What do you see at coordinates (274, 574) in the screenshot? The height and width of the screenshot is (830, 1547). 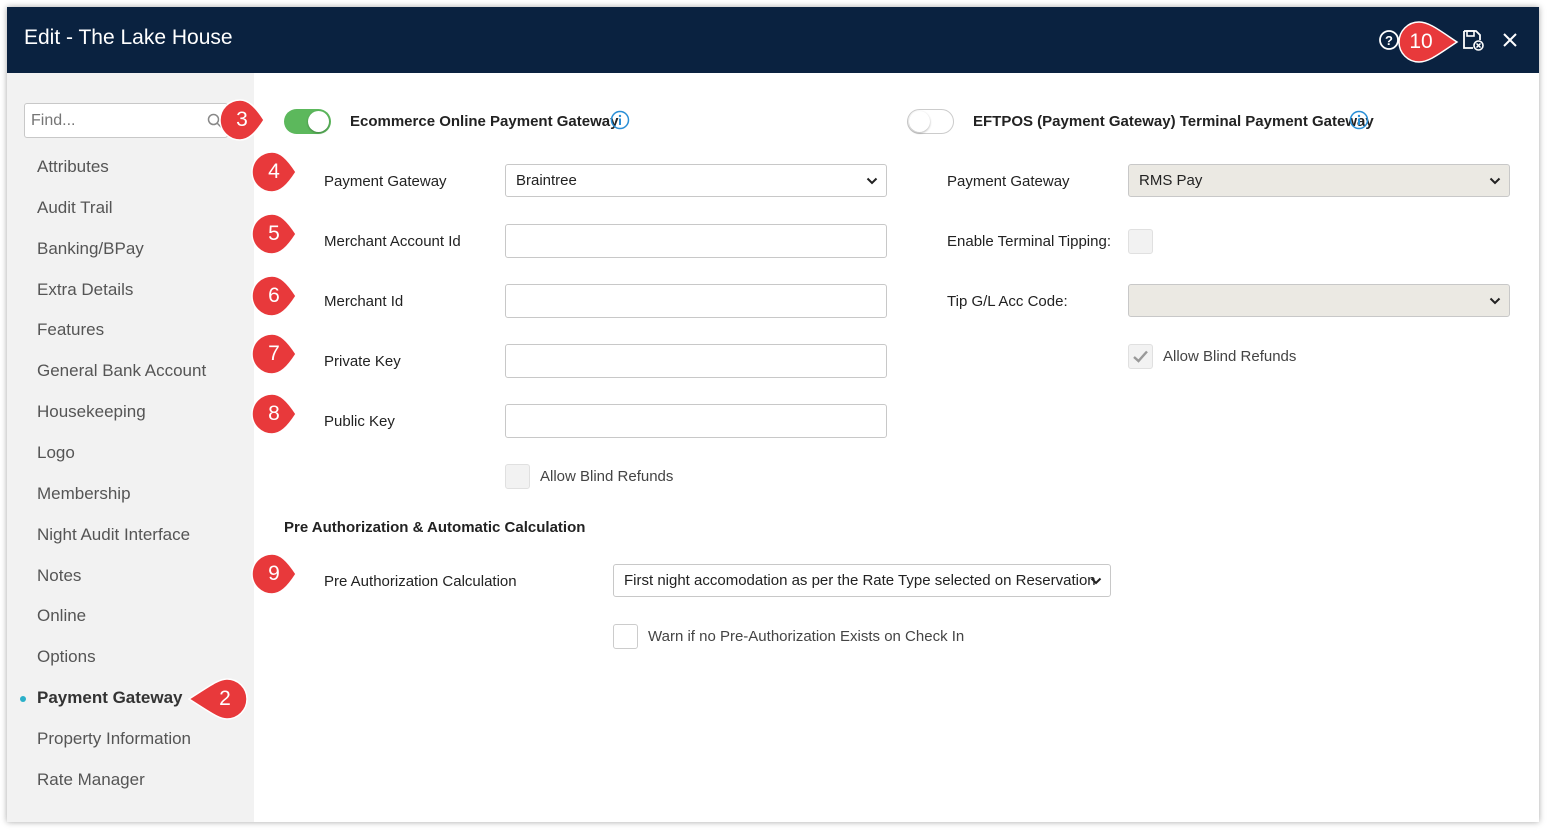 I see `callout-9: 9` at bounding box center [274, 574].